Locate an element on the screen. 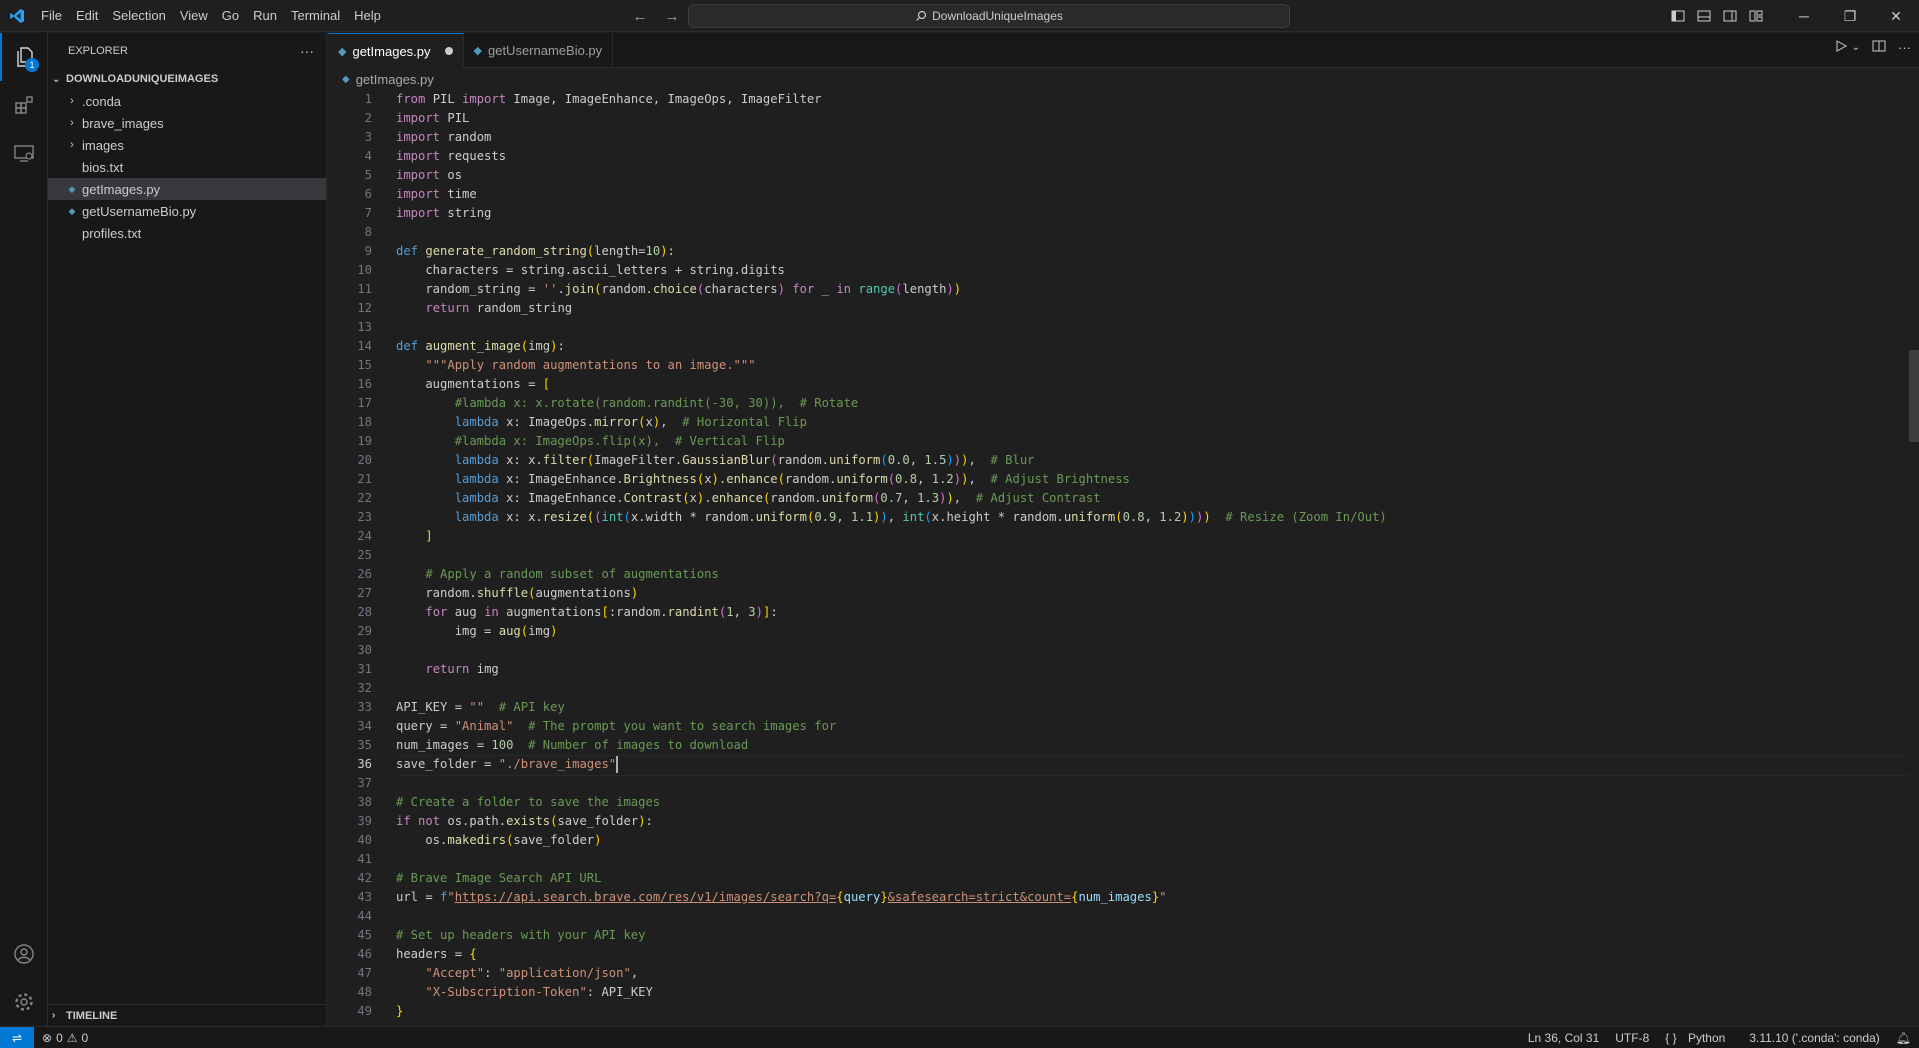 This screenshot has width=1919, height=1048. code-line: 3 import random is located at coordinates (1123, 137).